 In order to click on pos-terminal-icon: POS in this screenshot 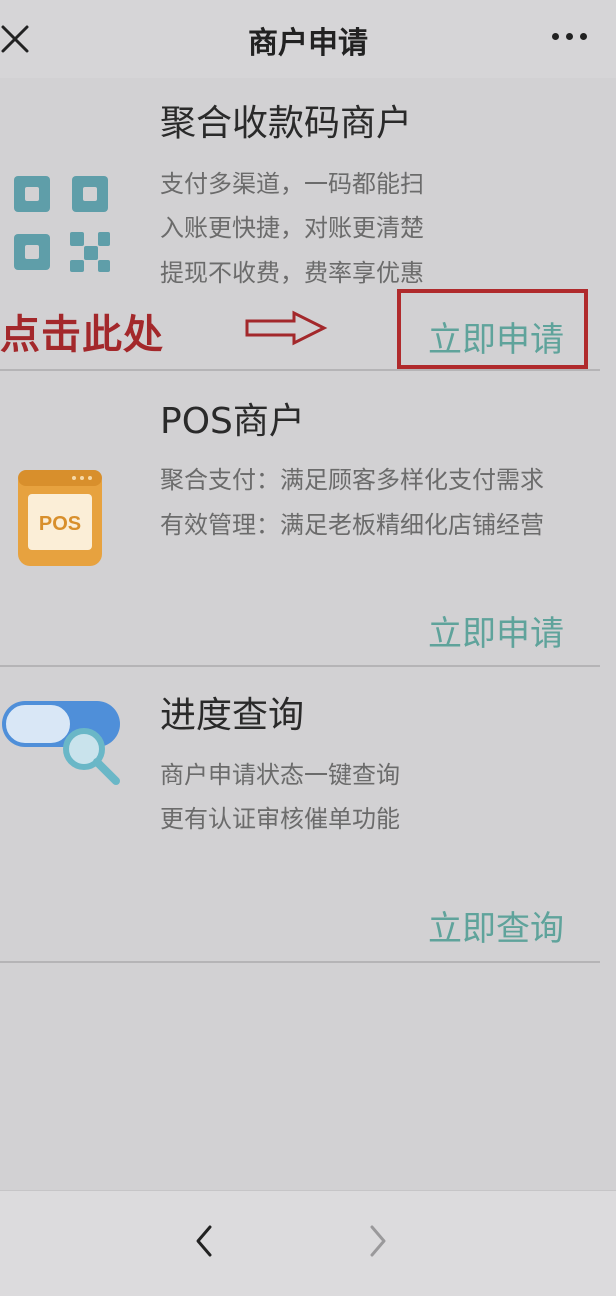, I will do `click(60, 518)`.